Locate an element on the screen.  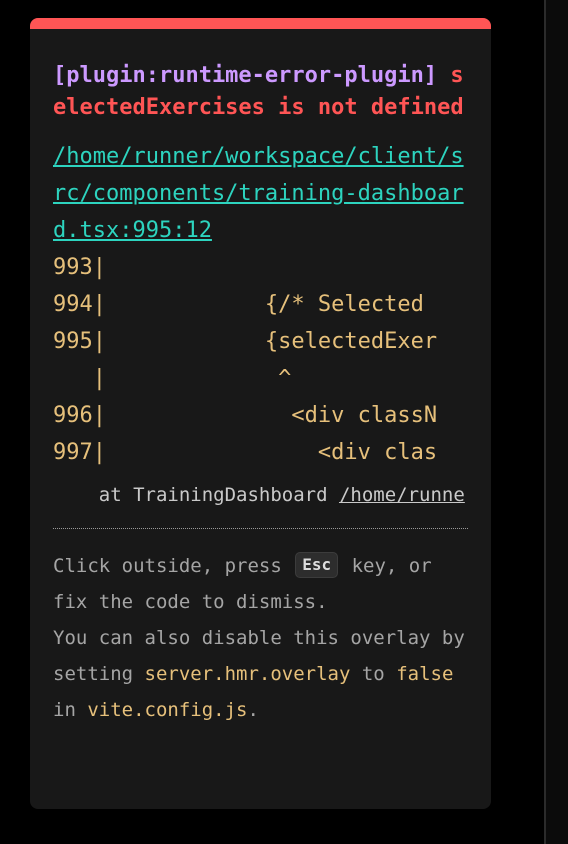
adjacent-panel-edge is located at coordinates (557, 422).